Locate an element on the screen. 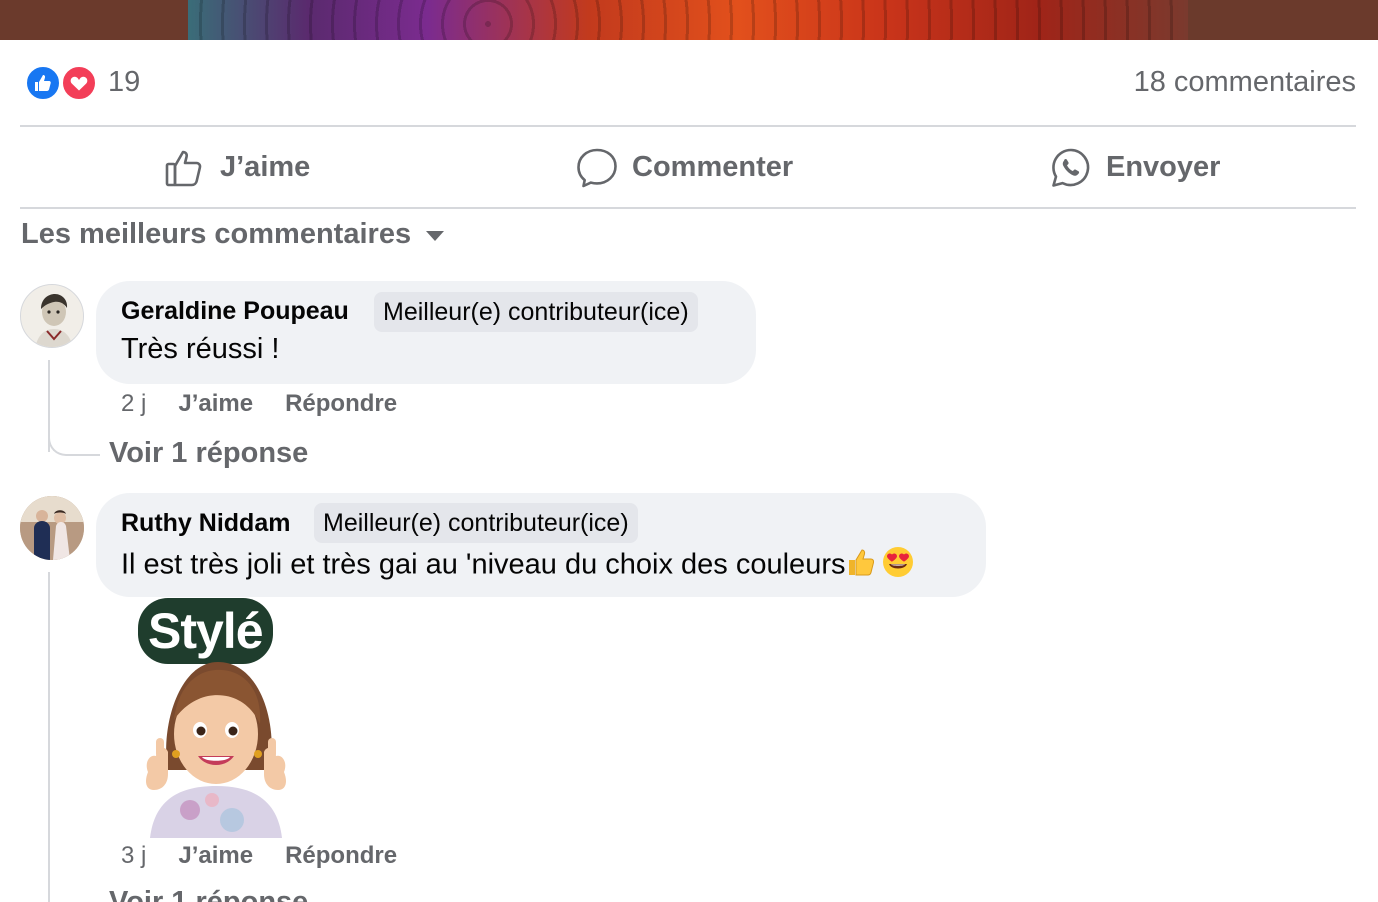  comment-button: Commenter is located at coordinates (684, 167).